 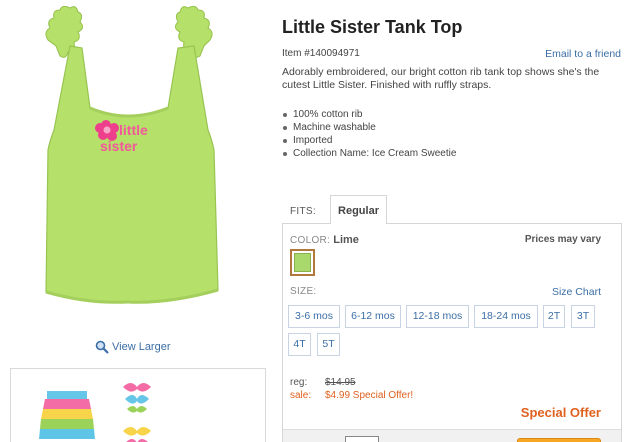 What do you see at coordinates (119, 146) in the screenshot?
I see `embroidery-text-sister: sister` at bounding box center [119, 146].